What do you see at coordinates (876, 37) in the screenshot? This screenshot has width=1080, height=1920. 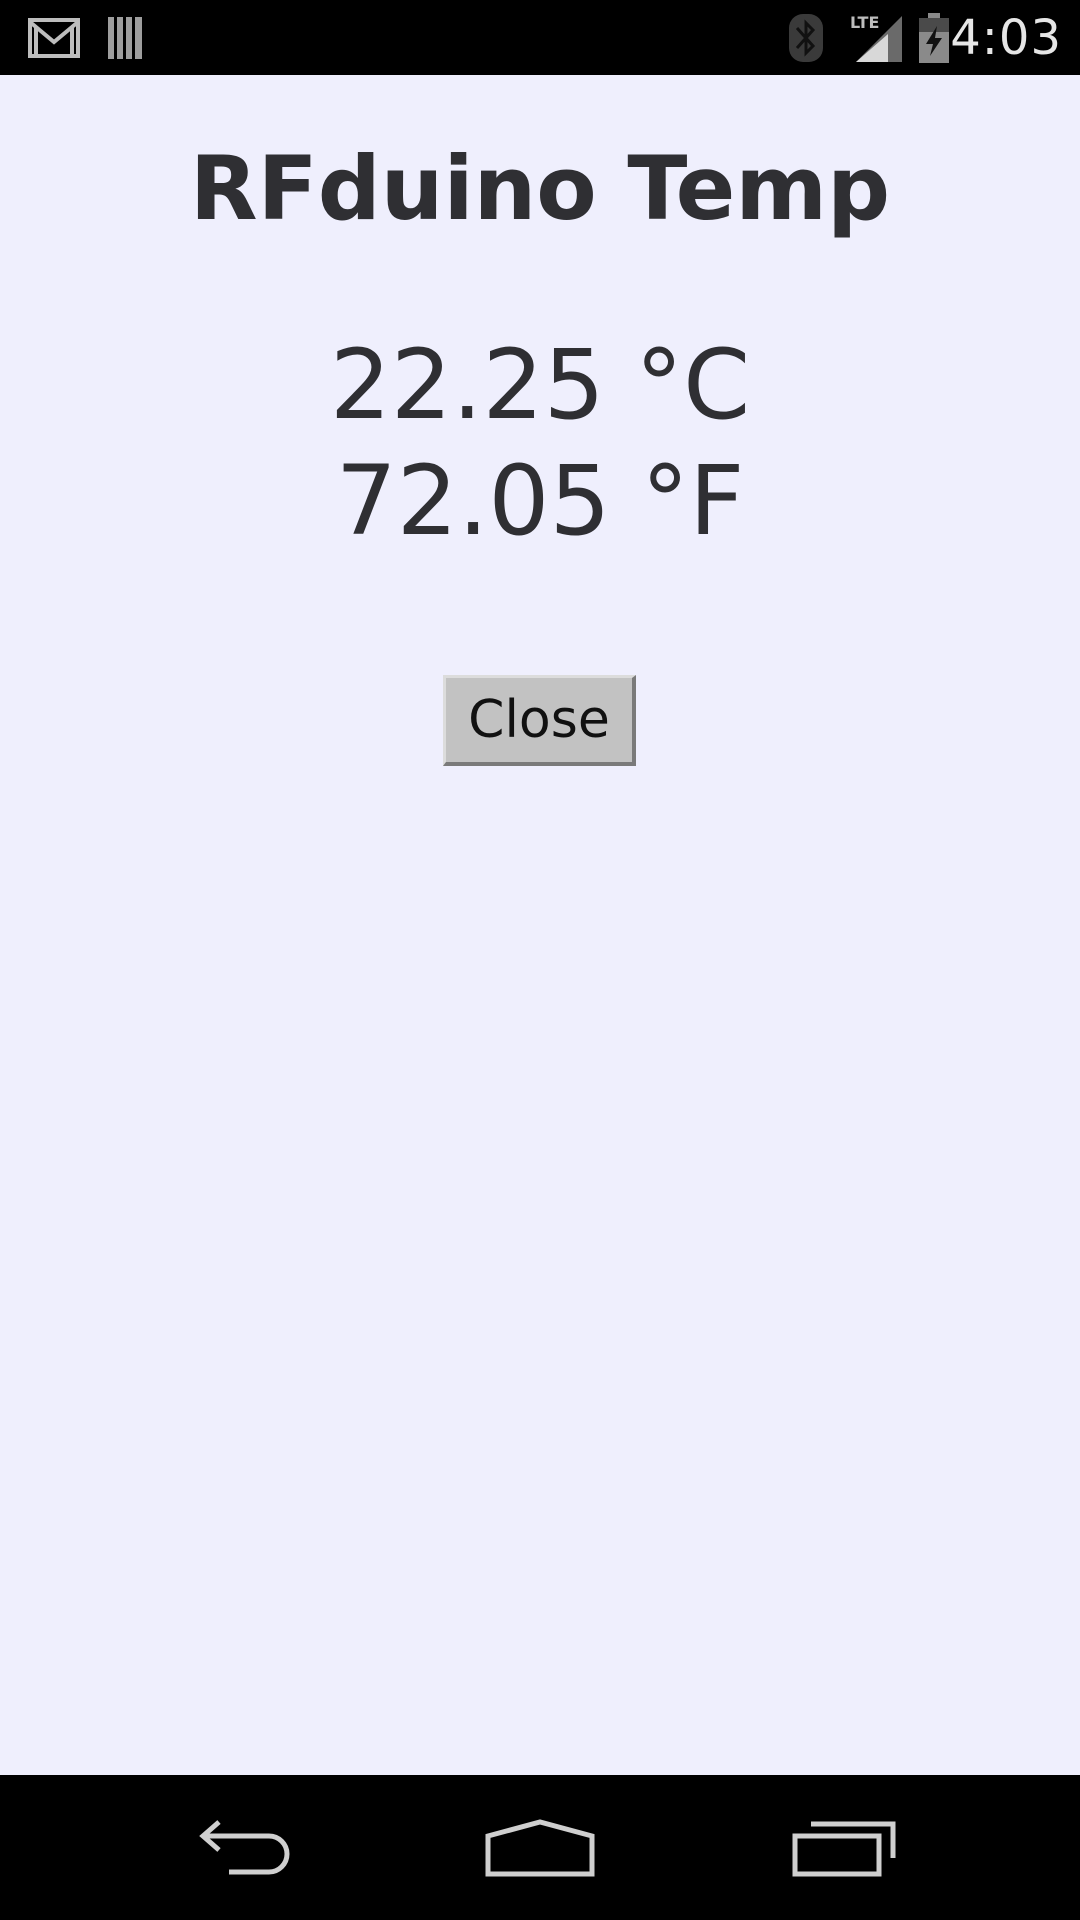 I see `lte-signal-icon: LTE` at bounding box center [876, 37].